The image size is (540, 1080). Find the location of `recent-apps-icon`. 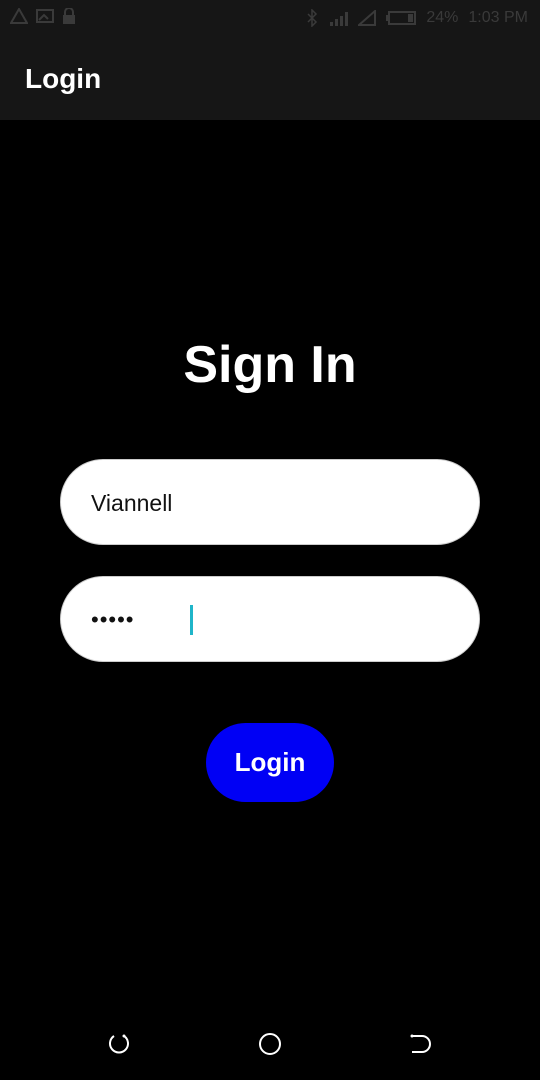

recent-apps-icon is located at coordinates (120, 1044).